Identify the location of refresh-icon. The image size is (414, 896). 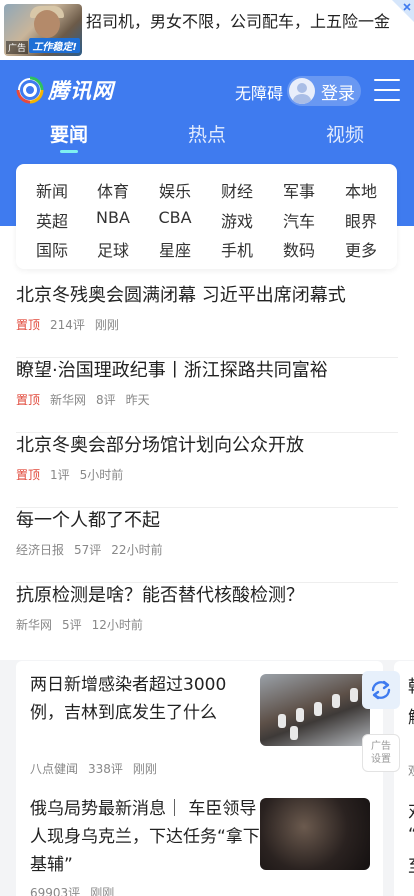
(381, 690).